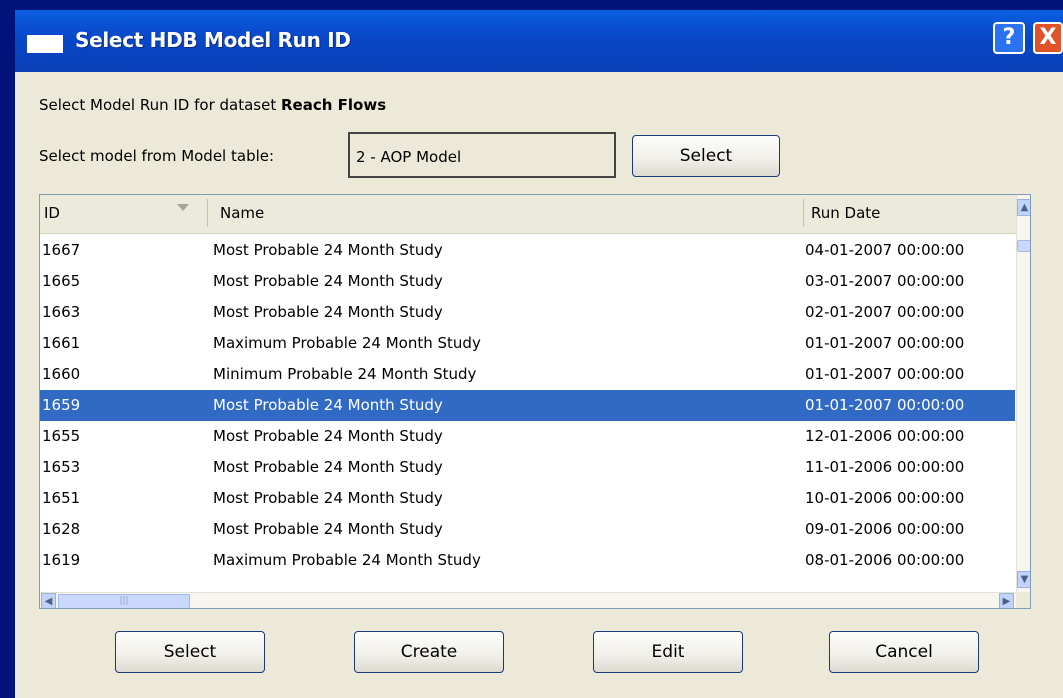 The height and width of the screenshot is (698, 1063). Describe the element at coordinates (345, 374) in the screenshot. I see `cell-name: Minimum Probable 24 Month Study` at that location.